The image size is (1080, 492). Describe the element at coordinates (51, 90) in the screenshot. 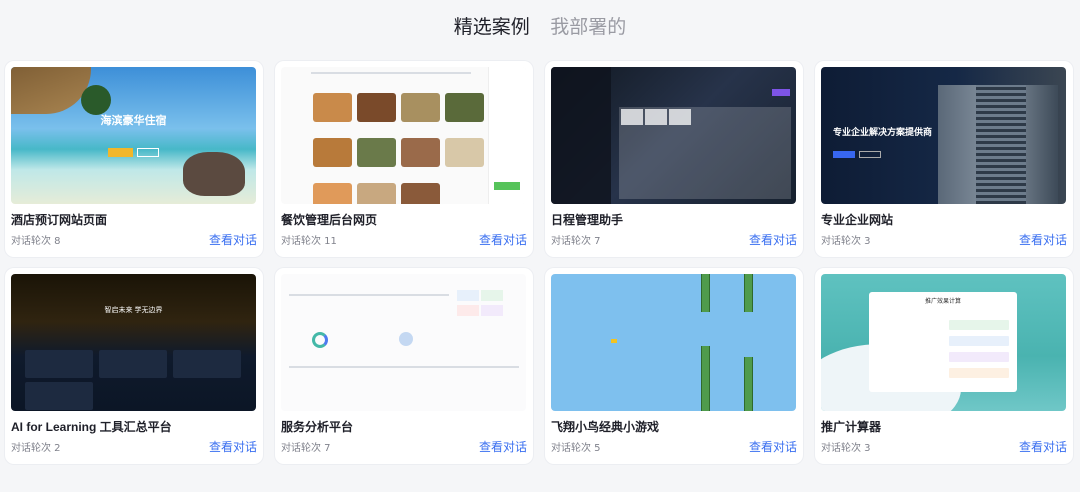

I see `hut-shape` at that location.